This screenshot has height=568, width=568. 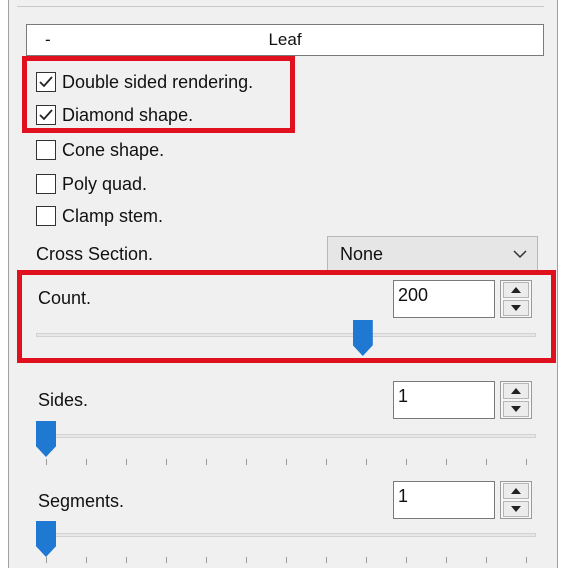 I want to click on sides-label: Sides., so click(x=63, y=400).